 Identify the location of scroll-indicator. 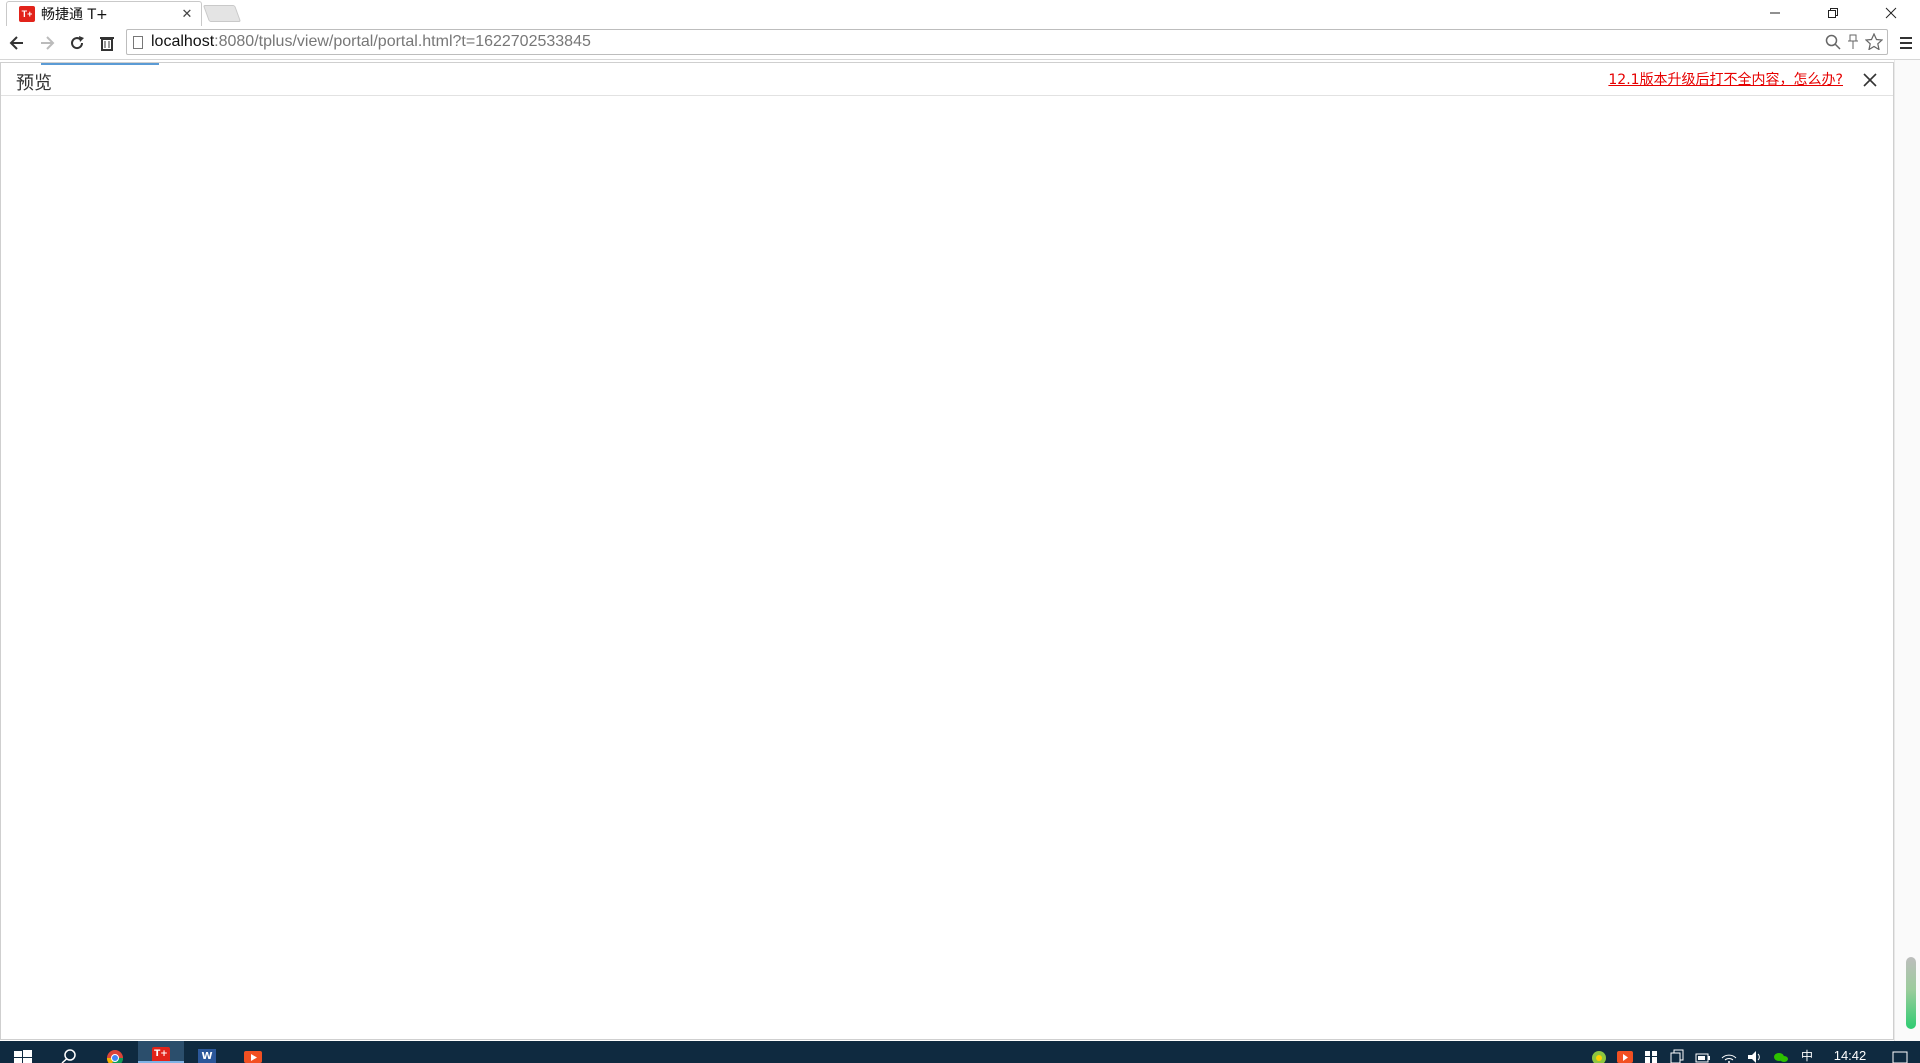
(1911, 993).